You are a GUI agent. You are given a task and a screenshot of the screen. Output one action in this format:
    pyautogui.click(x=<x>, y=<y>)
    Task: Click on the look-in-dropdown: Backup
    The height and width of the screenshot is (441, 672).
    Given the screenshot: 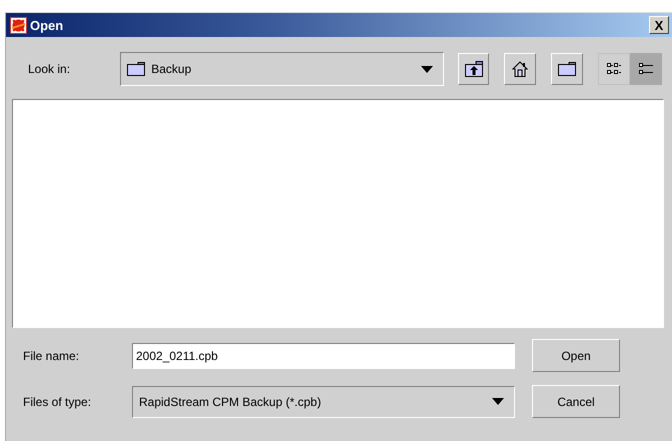 What is the action you would take?
    pyautogui.click(x=282, y=69)
    